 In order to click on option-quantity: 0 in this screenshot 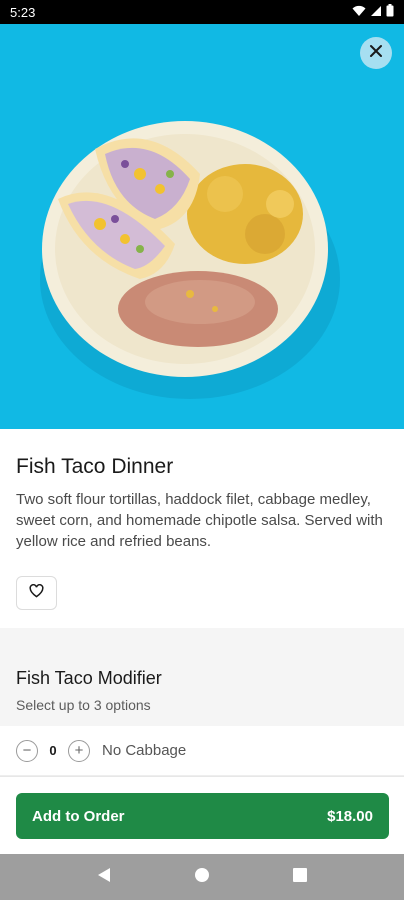, I will do `click(53, 750)`.